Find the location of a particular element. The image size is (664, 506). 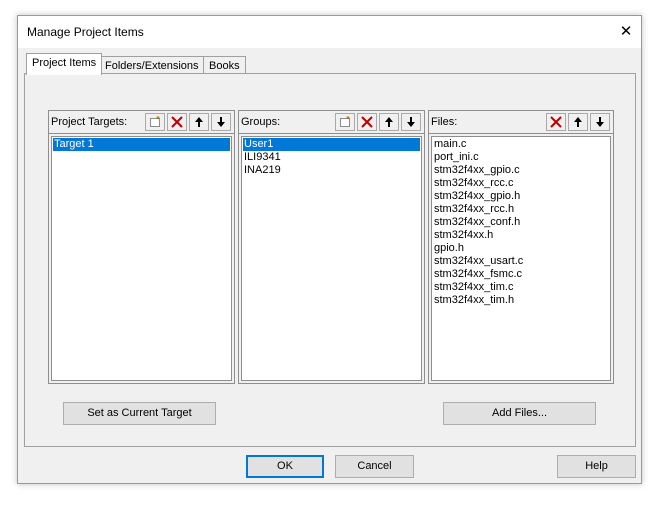

cancel-button: Cancel is located at coordinates (374, 466).